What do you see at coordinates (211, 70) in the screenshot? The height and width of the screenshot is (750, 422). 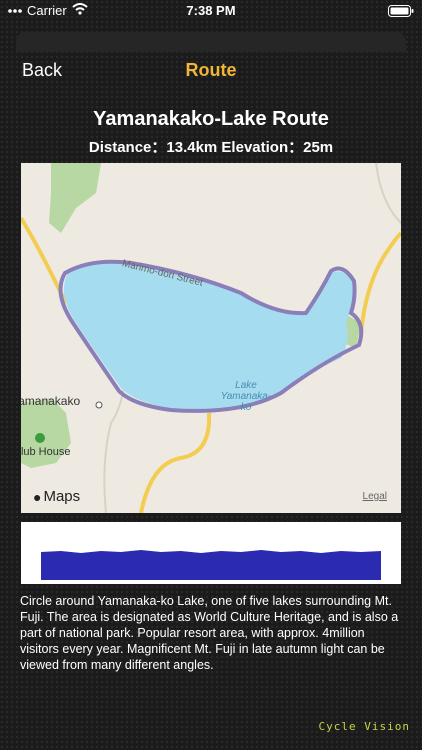 I see `nav-title: Route` at bounding box center [211, 70].